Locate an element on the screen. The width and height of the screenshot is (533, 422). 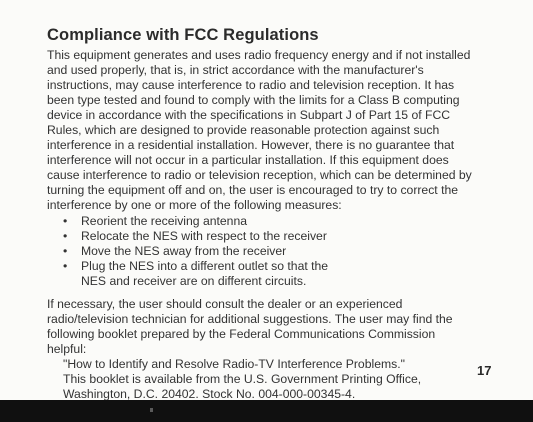
list-item: Reorient the receiving antenna is located at coordinates (280, 221).